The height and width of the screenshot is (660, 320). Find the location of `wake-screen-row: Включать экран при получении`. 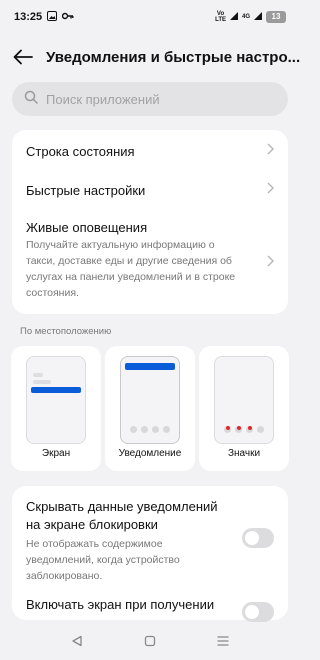

wake-screen-row: Включать экран при получении is located at coordinates (150, 604).